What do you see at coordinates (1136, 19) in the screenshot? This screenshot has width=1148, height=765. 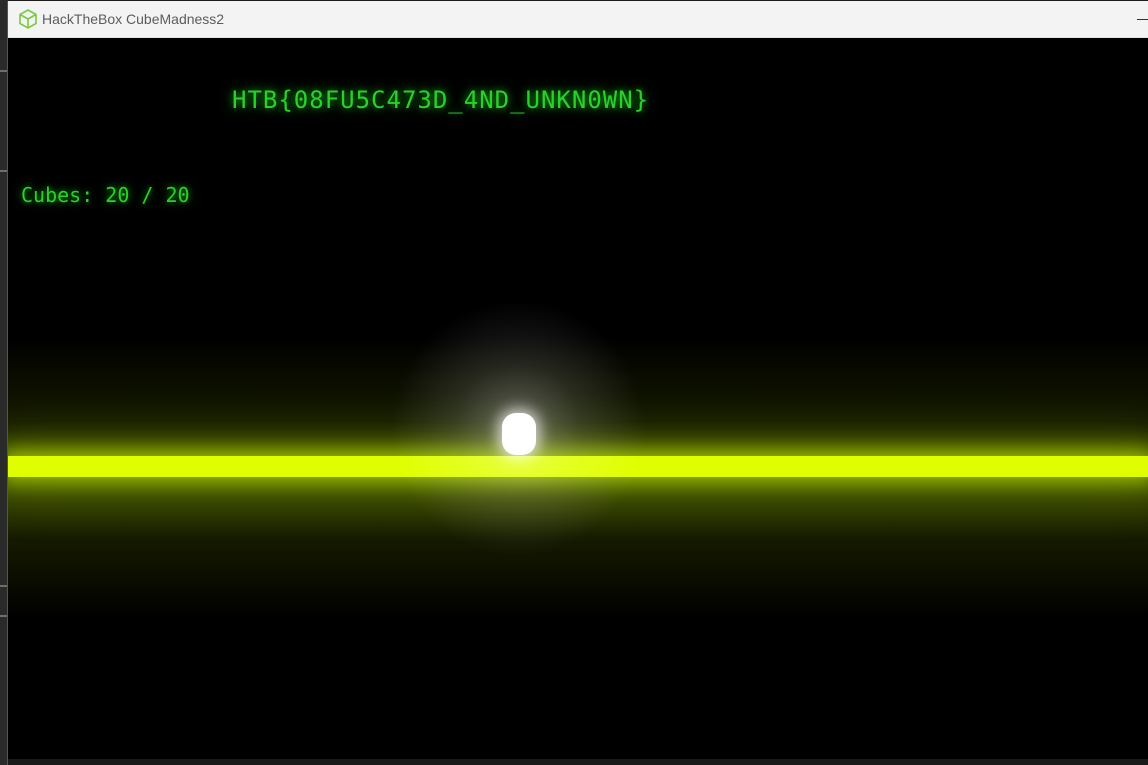 I see `minimize-button` at bounding box center [1136, 19].